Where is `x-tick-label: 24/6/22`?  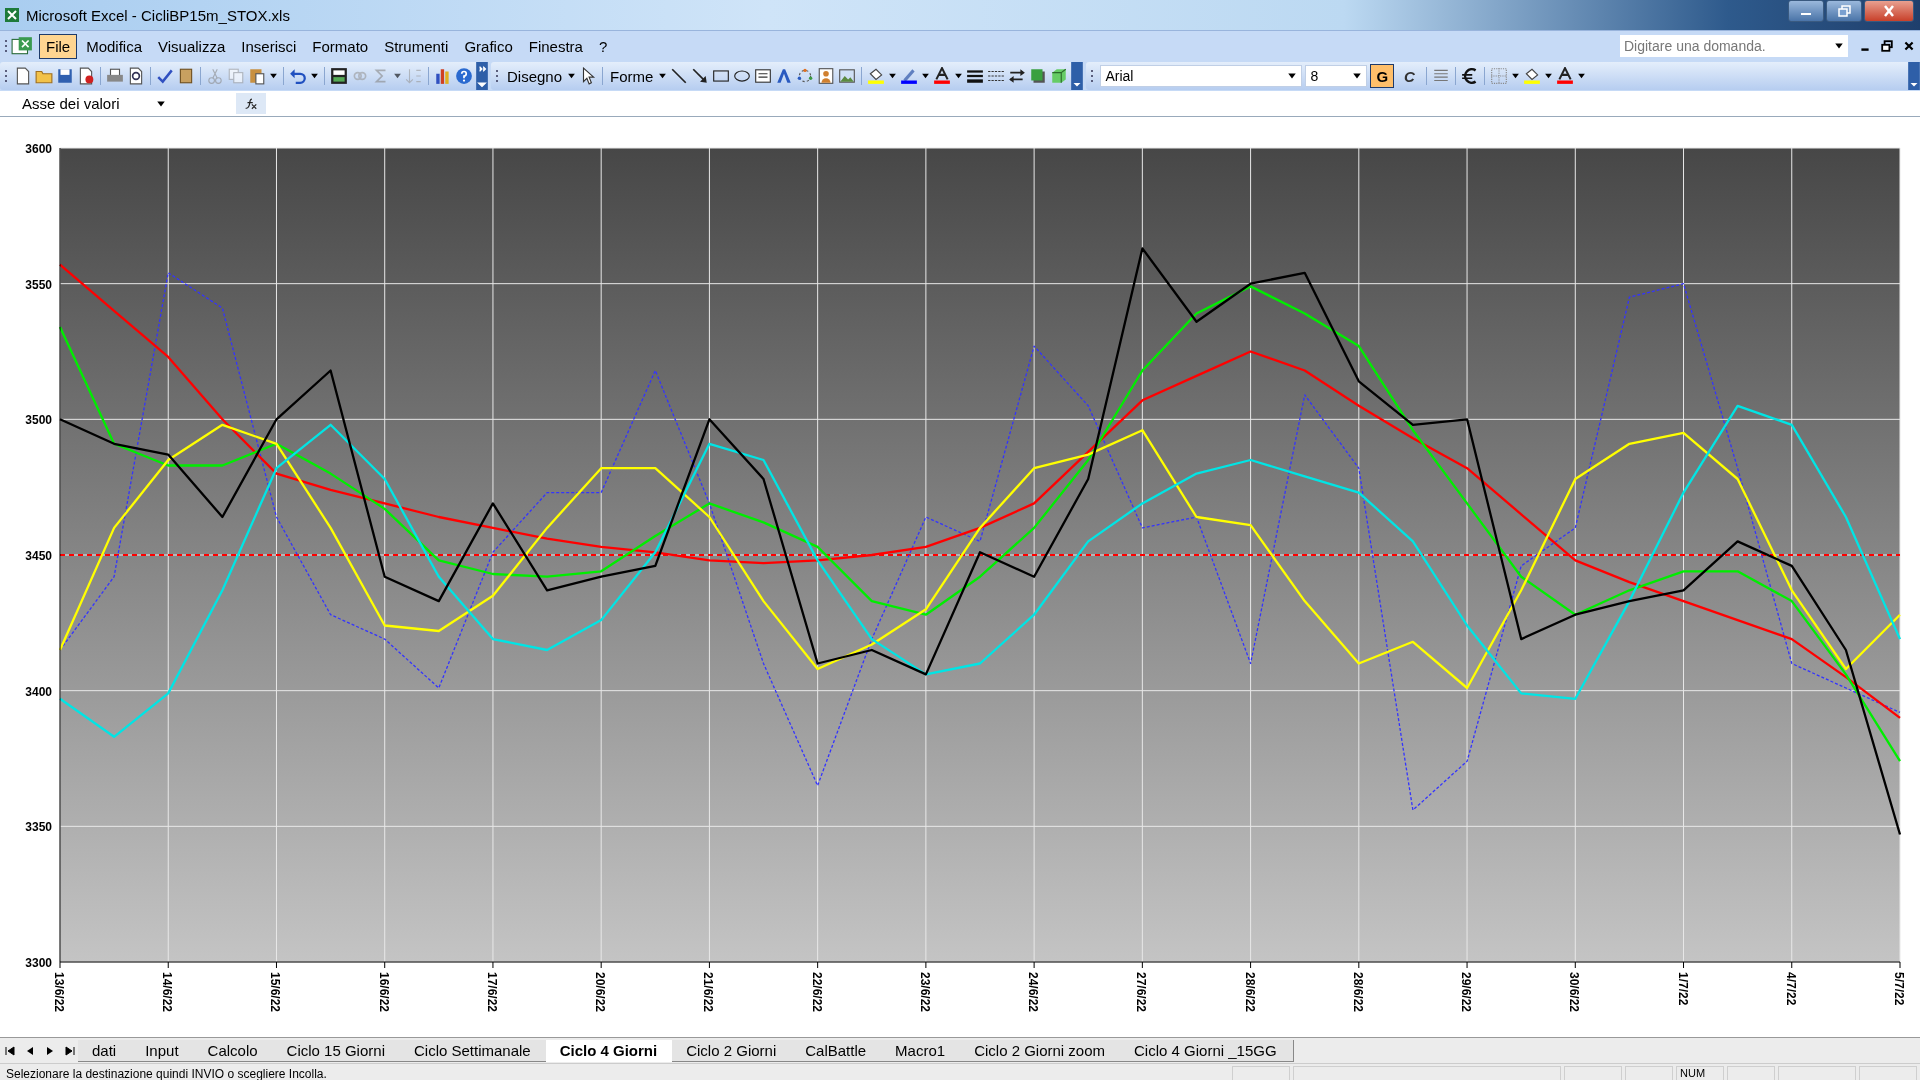
x-tick-label: 24/6/22 is located at coordinates (1033, 992).